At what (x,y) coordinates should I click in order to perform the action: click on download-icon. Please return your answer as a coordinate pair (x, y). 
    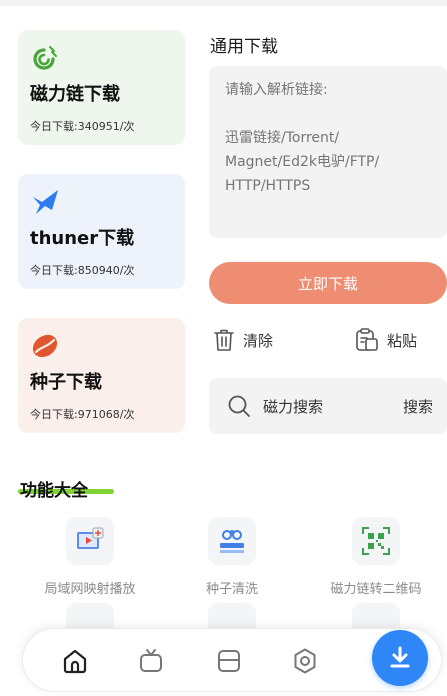
    Looking at the image, I should click on (400, 657).